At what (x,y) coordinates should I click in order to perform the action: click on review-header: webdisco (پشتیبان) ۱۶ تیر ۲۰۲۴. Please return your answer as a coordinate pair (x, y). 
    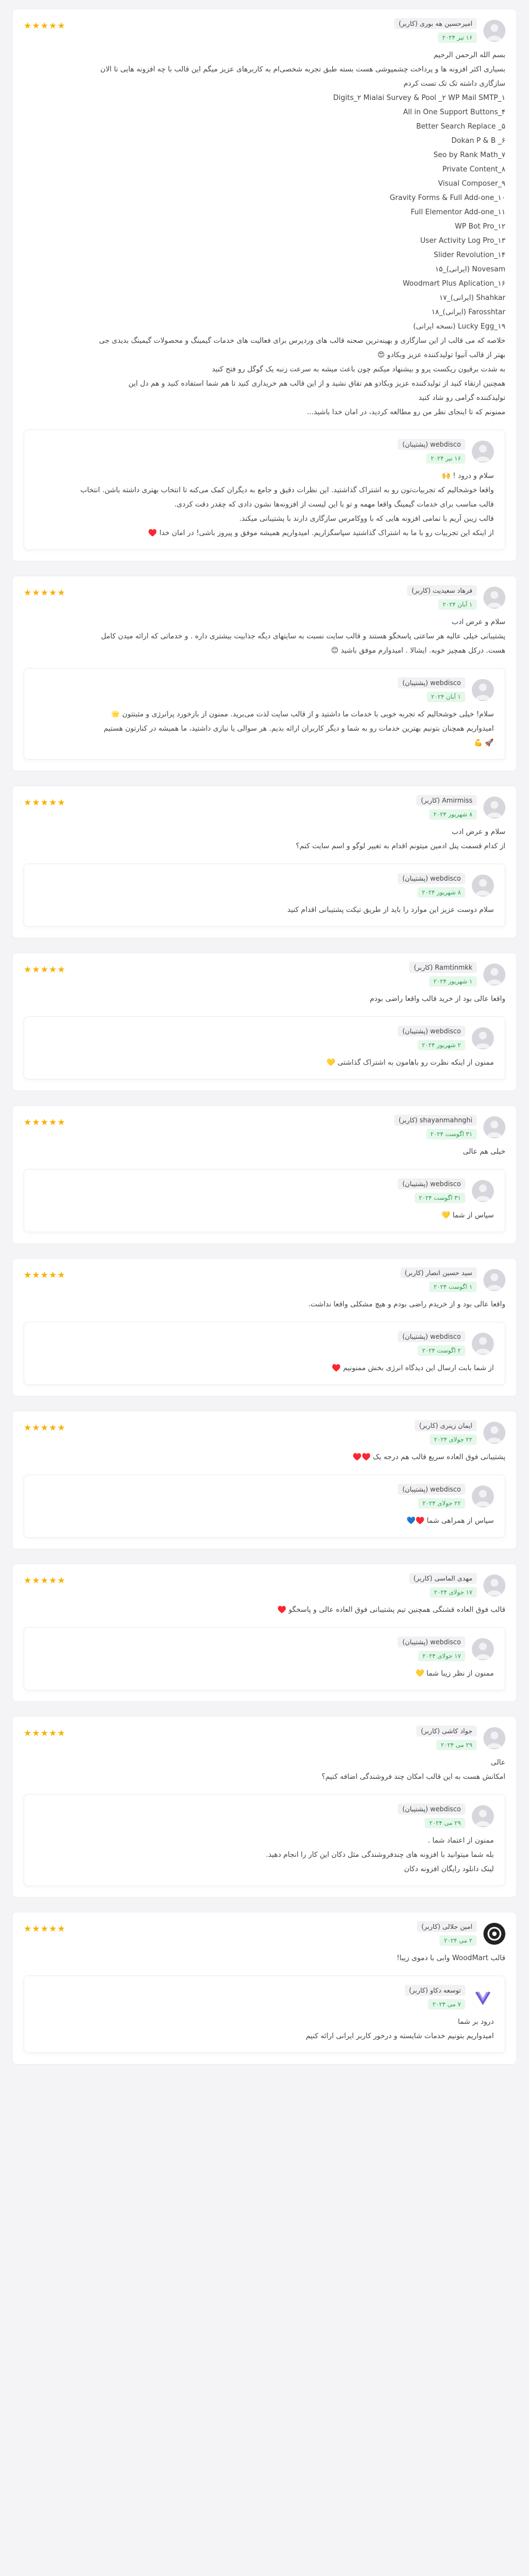
    Looking at the image, I should click on (264, 451).